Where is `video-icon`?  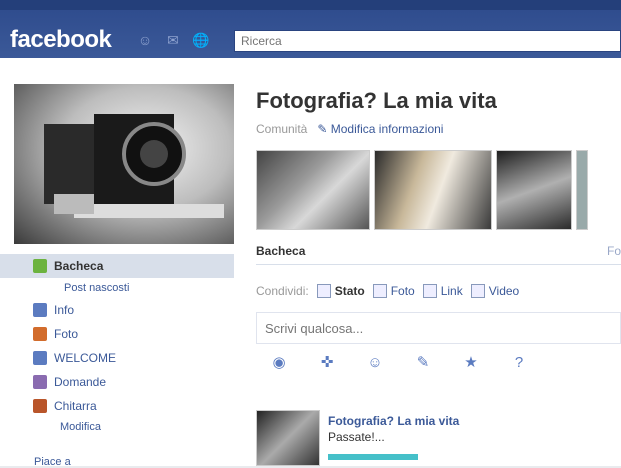 video-icon is located at coordinates (477, 291).